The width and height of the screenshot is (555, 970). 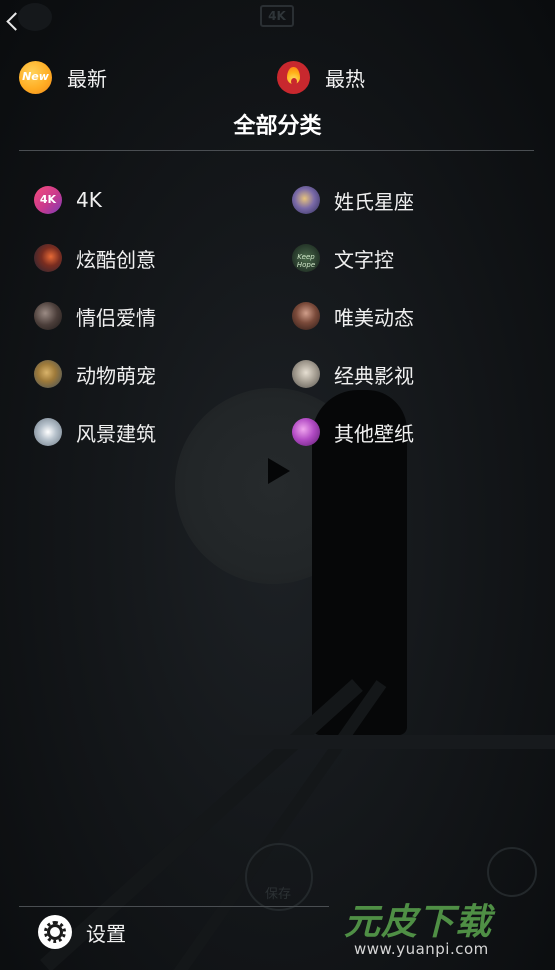 I want to click on section-title: 全部分类, so click(x=277, y=126).